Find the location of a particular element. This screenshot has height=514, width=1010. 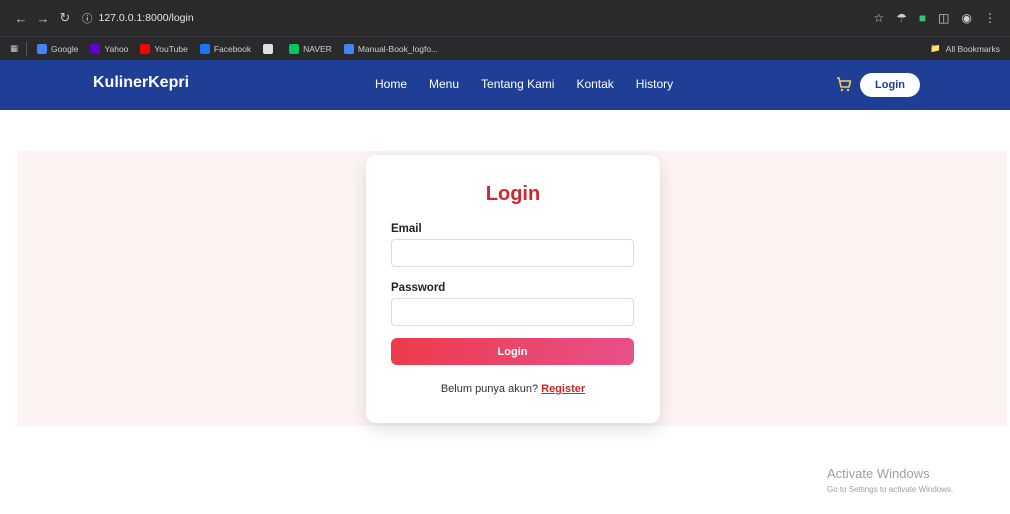

register-link: Register is located at coordinates (563, 389).